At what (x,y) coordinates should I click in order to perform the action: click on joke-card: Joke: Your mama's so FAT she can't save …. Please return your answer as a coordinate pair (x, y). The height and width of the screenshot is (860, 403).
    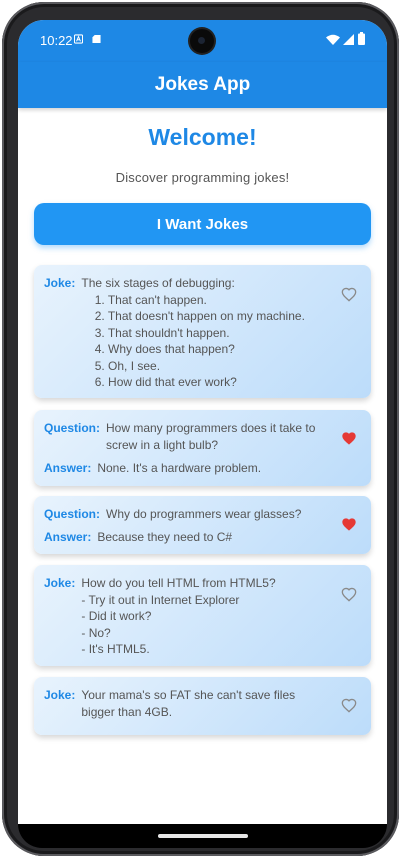
    Looking at the image, I should click on (202, 706).